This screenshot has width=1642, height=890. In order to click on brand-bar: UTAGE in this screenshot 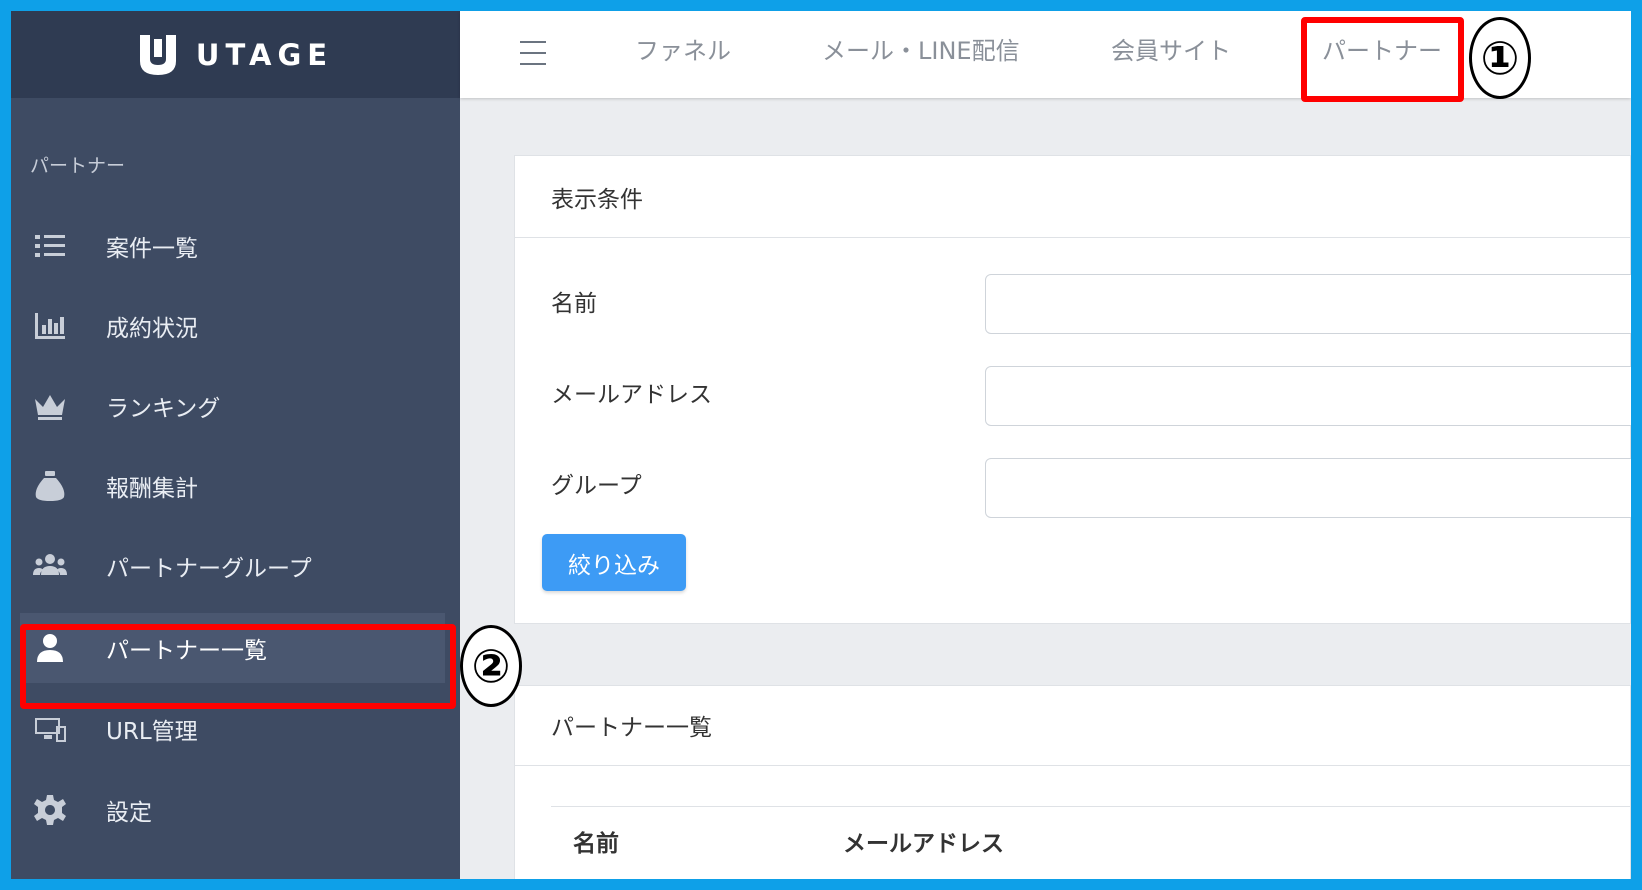, I will do `click(235, 54)`.